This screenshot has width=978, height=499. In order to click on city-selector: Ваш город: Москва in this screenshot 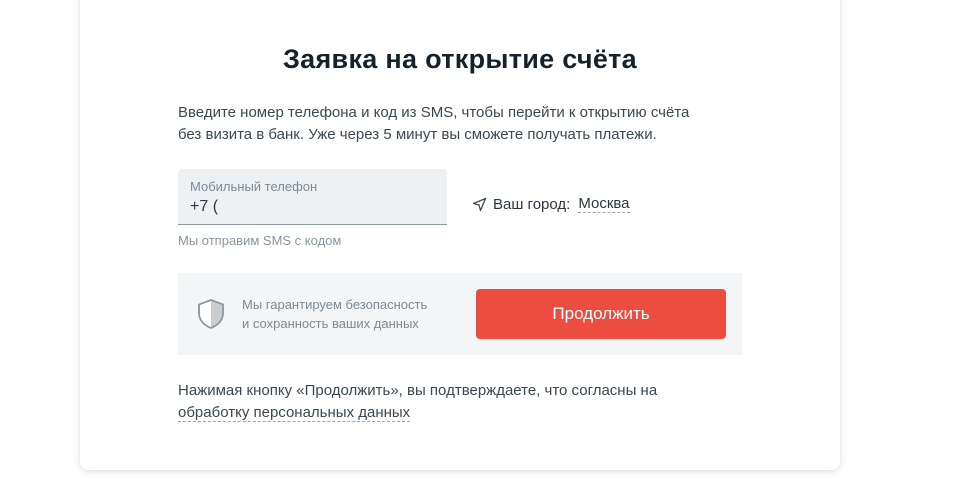, I will do `click(551, 204)`.